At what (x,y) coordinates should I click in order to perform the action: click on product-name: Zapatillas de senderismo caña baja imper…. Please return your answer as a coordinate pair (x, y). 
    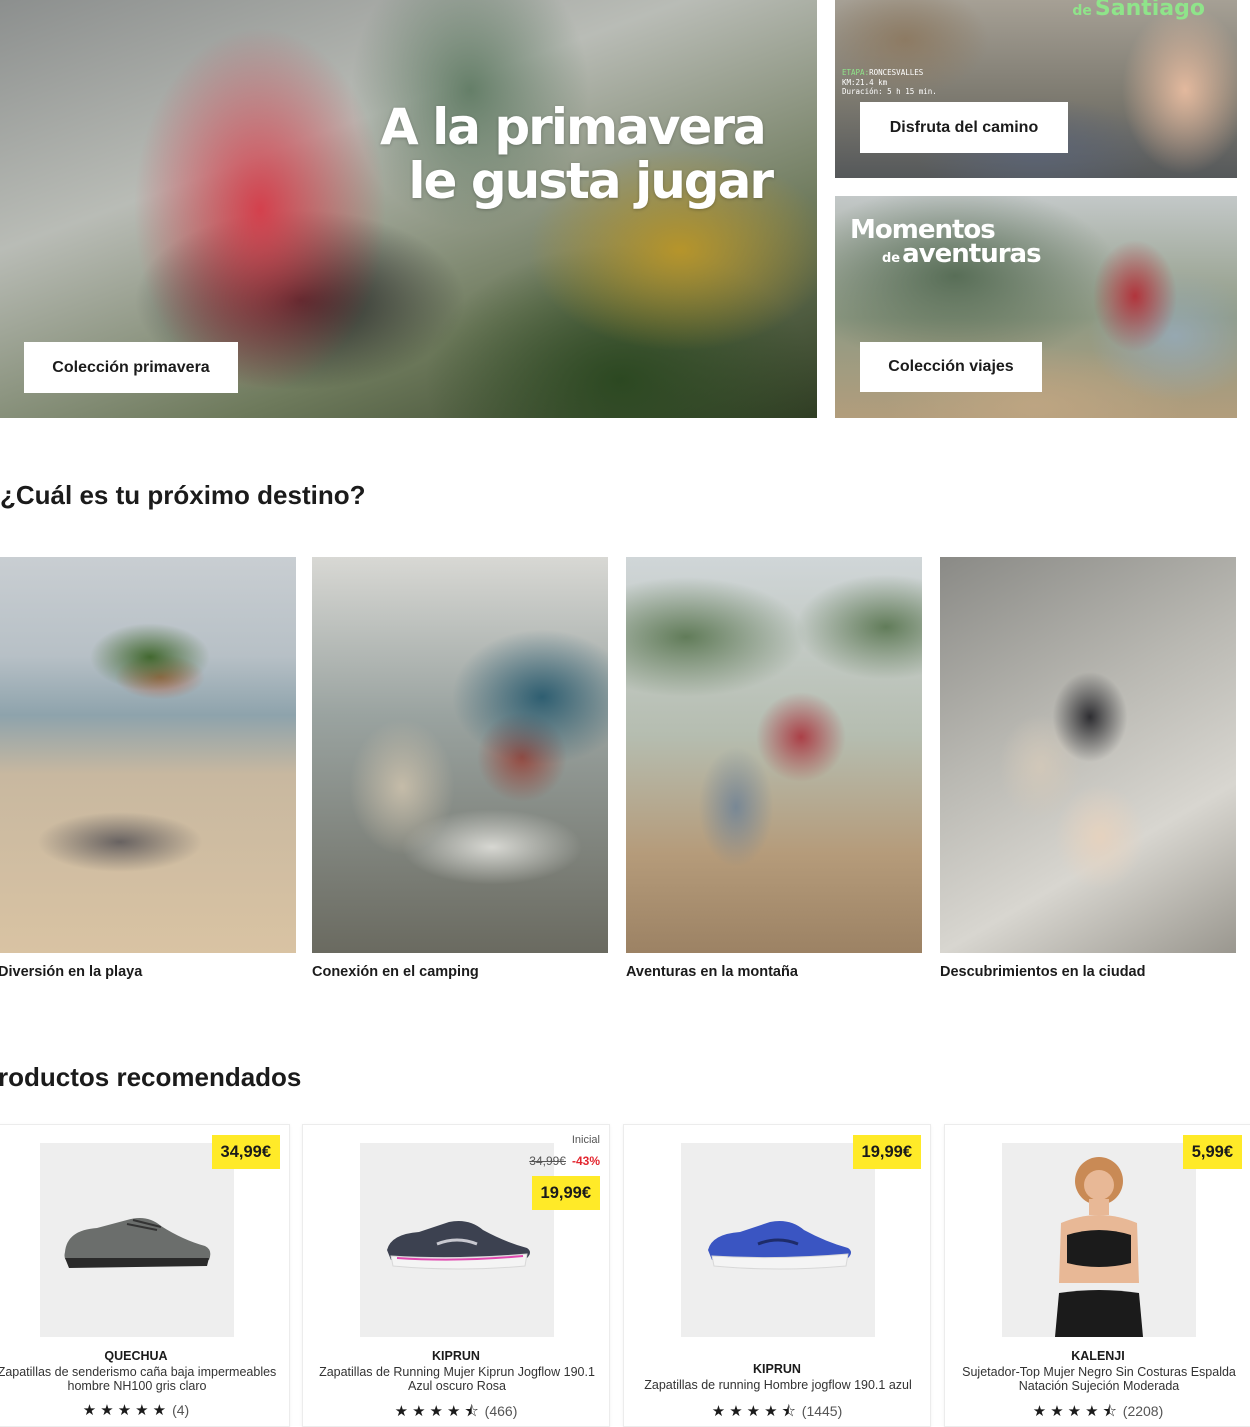
    Looking at the image, I should click on (140, 1379).